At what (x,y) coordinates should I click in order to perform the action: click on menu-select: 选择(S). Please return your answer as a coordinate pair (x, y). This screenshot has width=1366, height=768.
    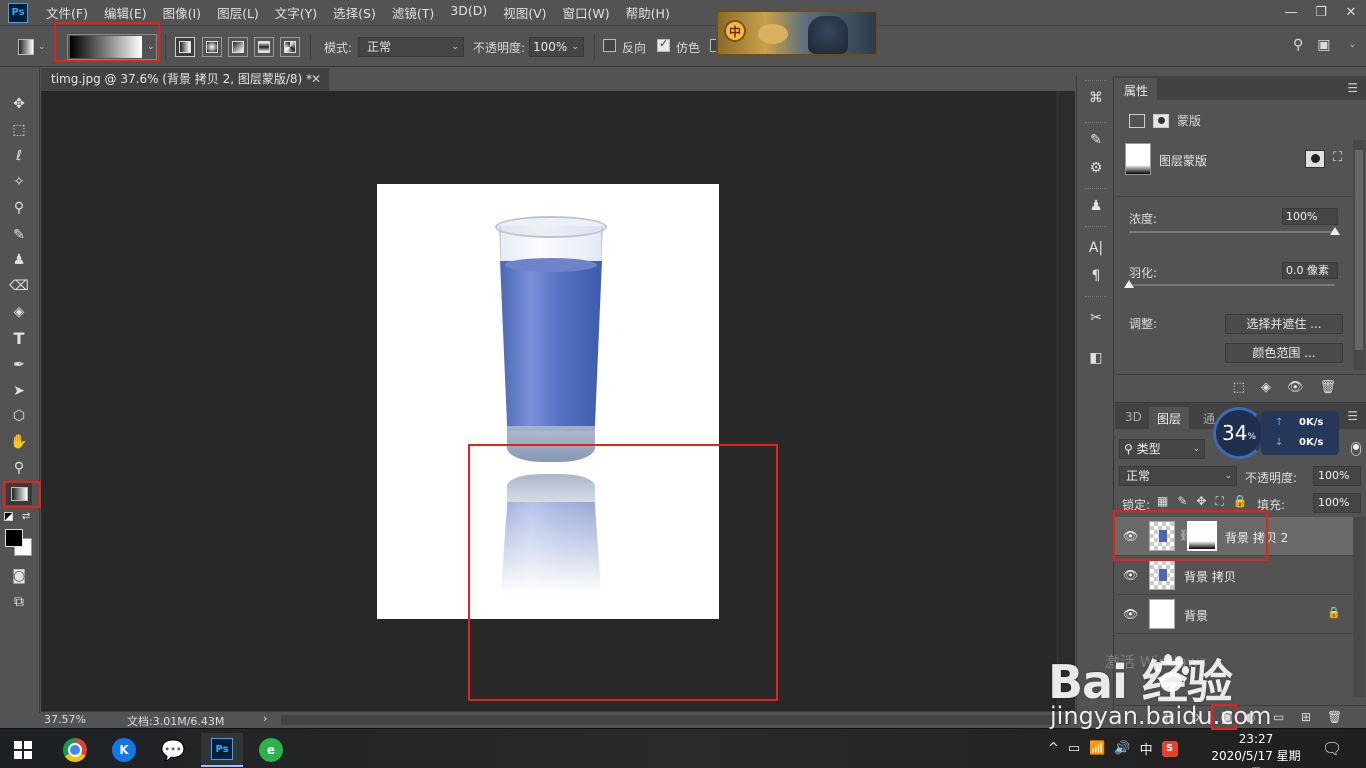
    Looking at the image, I should click on (354, 12).